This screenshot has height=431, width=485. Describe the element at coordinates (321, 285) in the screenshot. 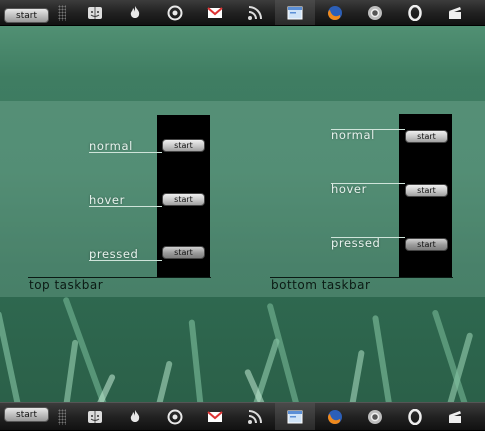

I see `caption-bottom-taskbar: bottom taskbar` at that location.